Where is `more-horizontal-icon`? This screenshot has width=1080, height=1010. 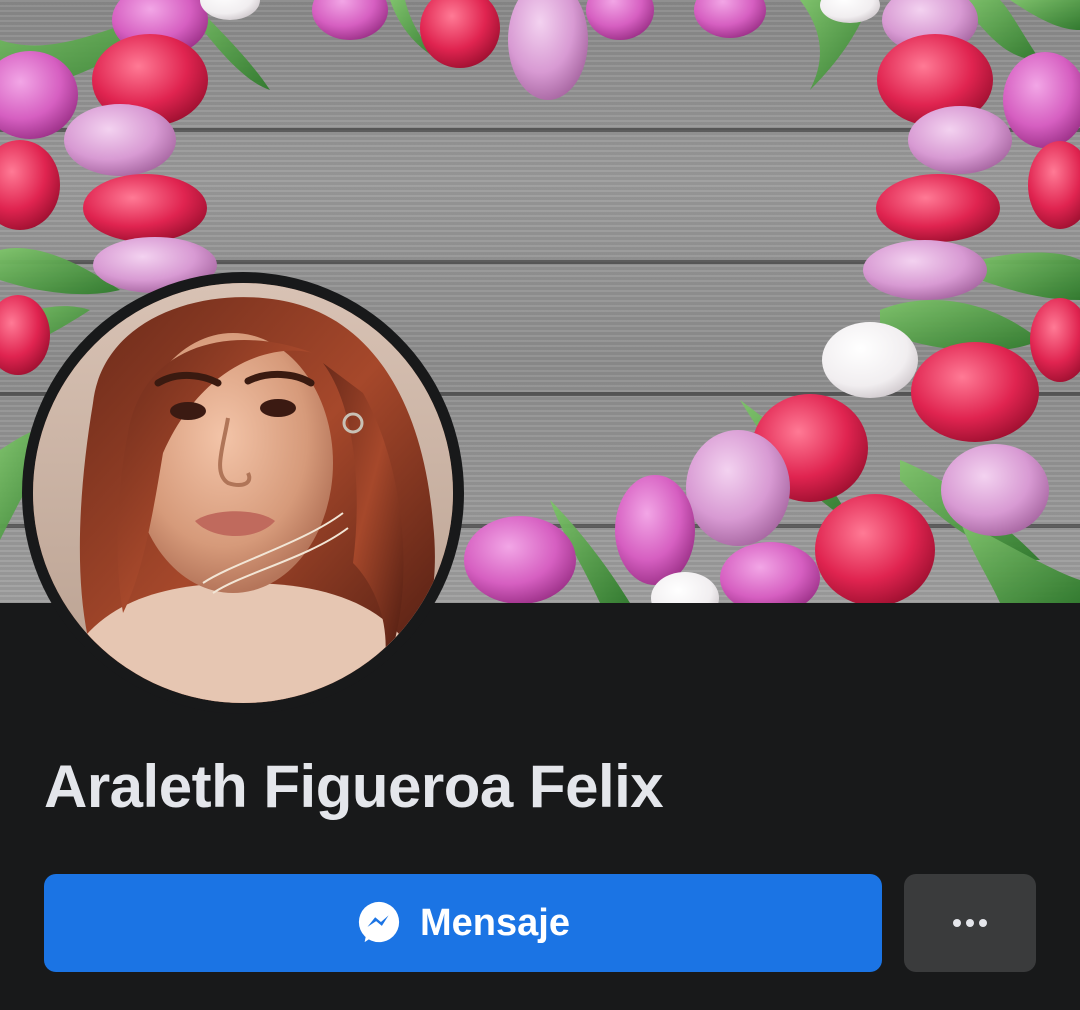
more-horizontal-icon is located at coordinates (970, 923).